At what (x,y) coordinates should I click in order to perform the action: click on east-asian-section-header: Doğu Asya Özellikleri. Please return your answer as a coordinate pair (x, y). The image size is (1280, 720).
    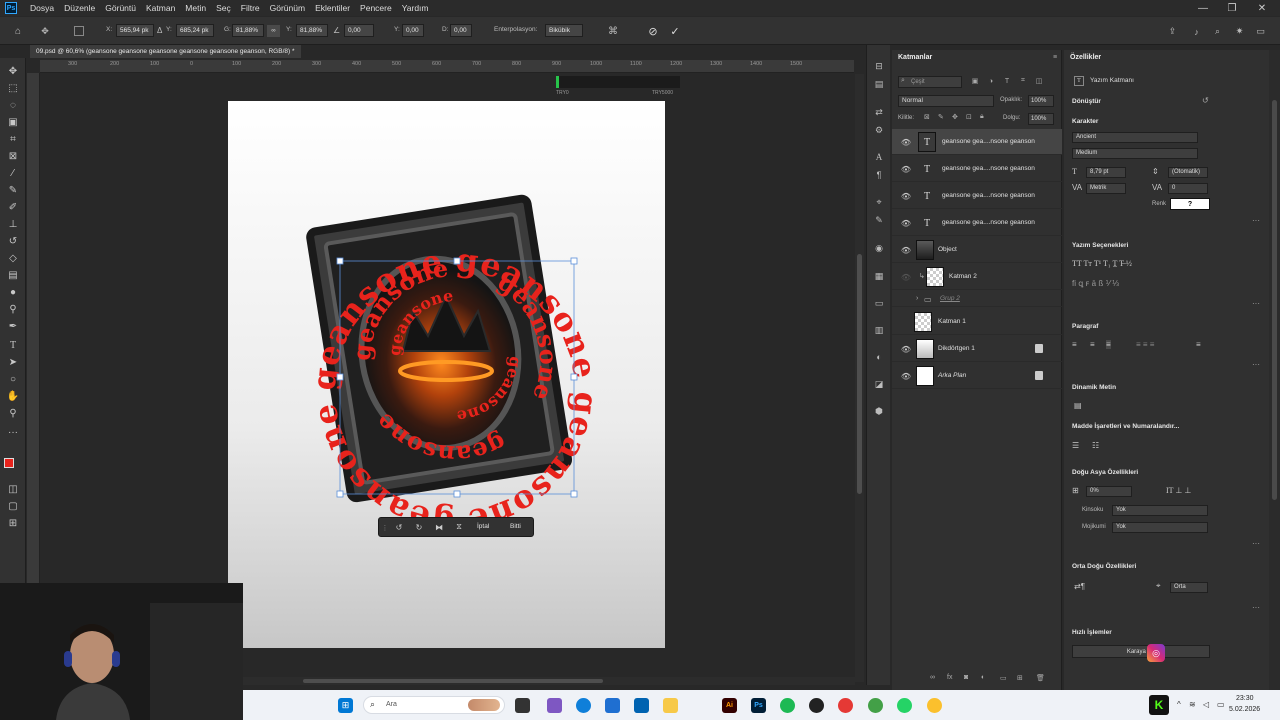
    Looking at the image, I should click on (1105, 472).